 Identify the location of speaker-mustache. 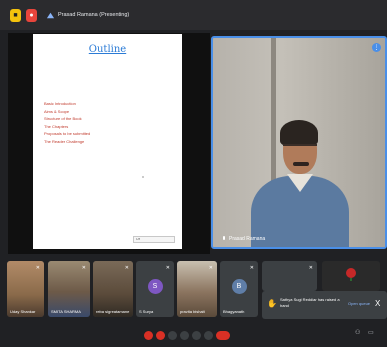
(301, 164).